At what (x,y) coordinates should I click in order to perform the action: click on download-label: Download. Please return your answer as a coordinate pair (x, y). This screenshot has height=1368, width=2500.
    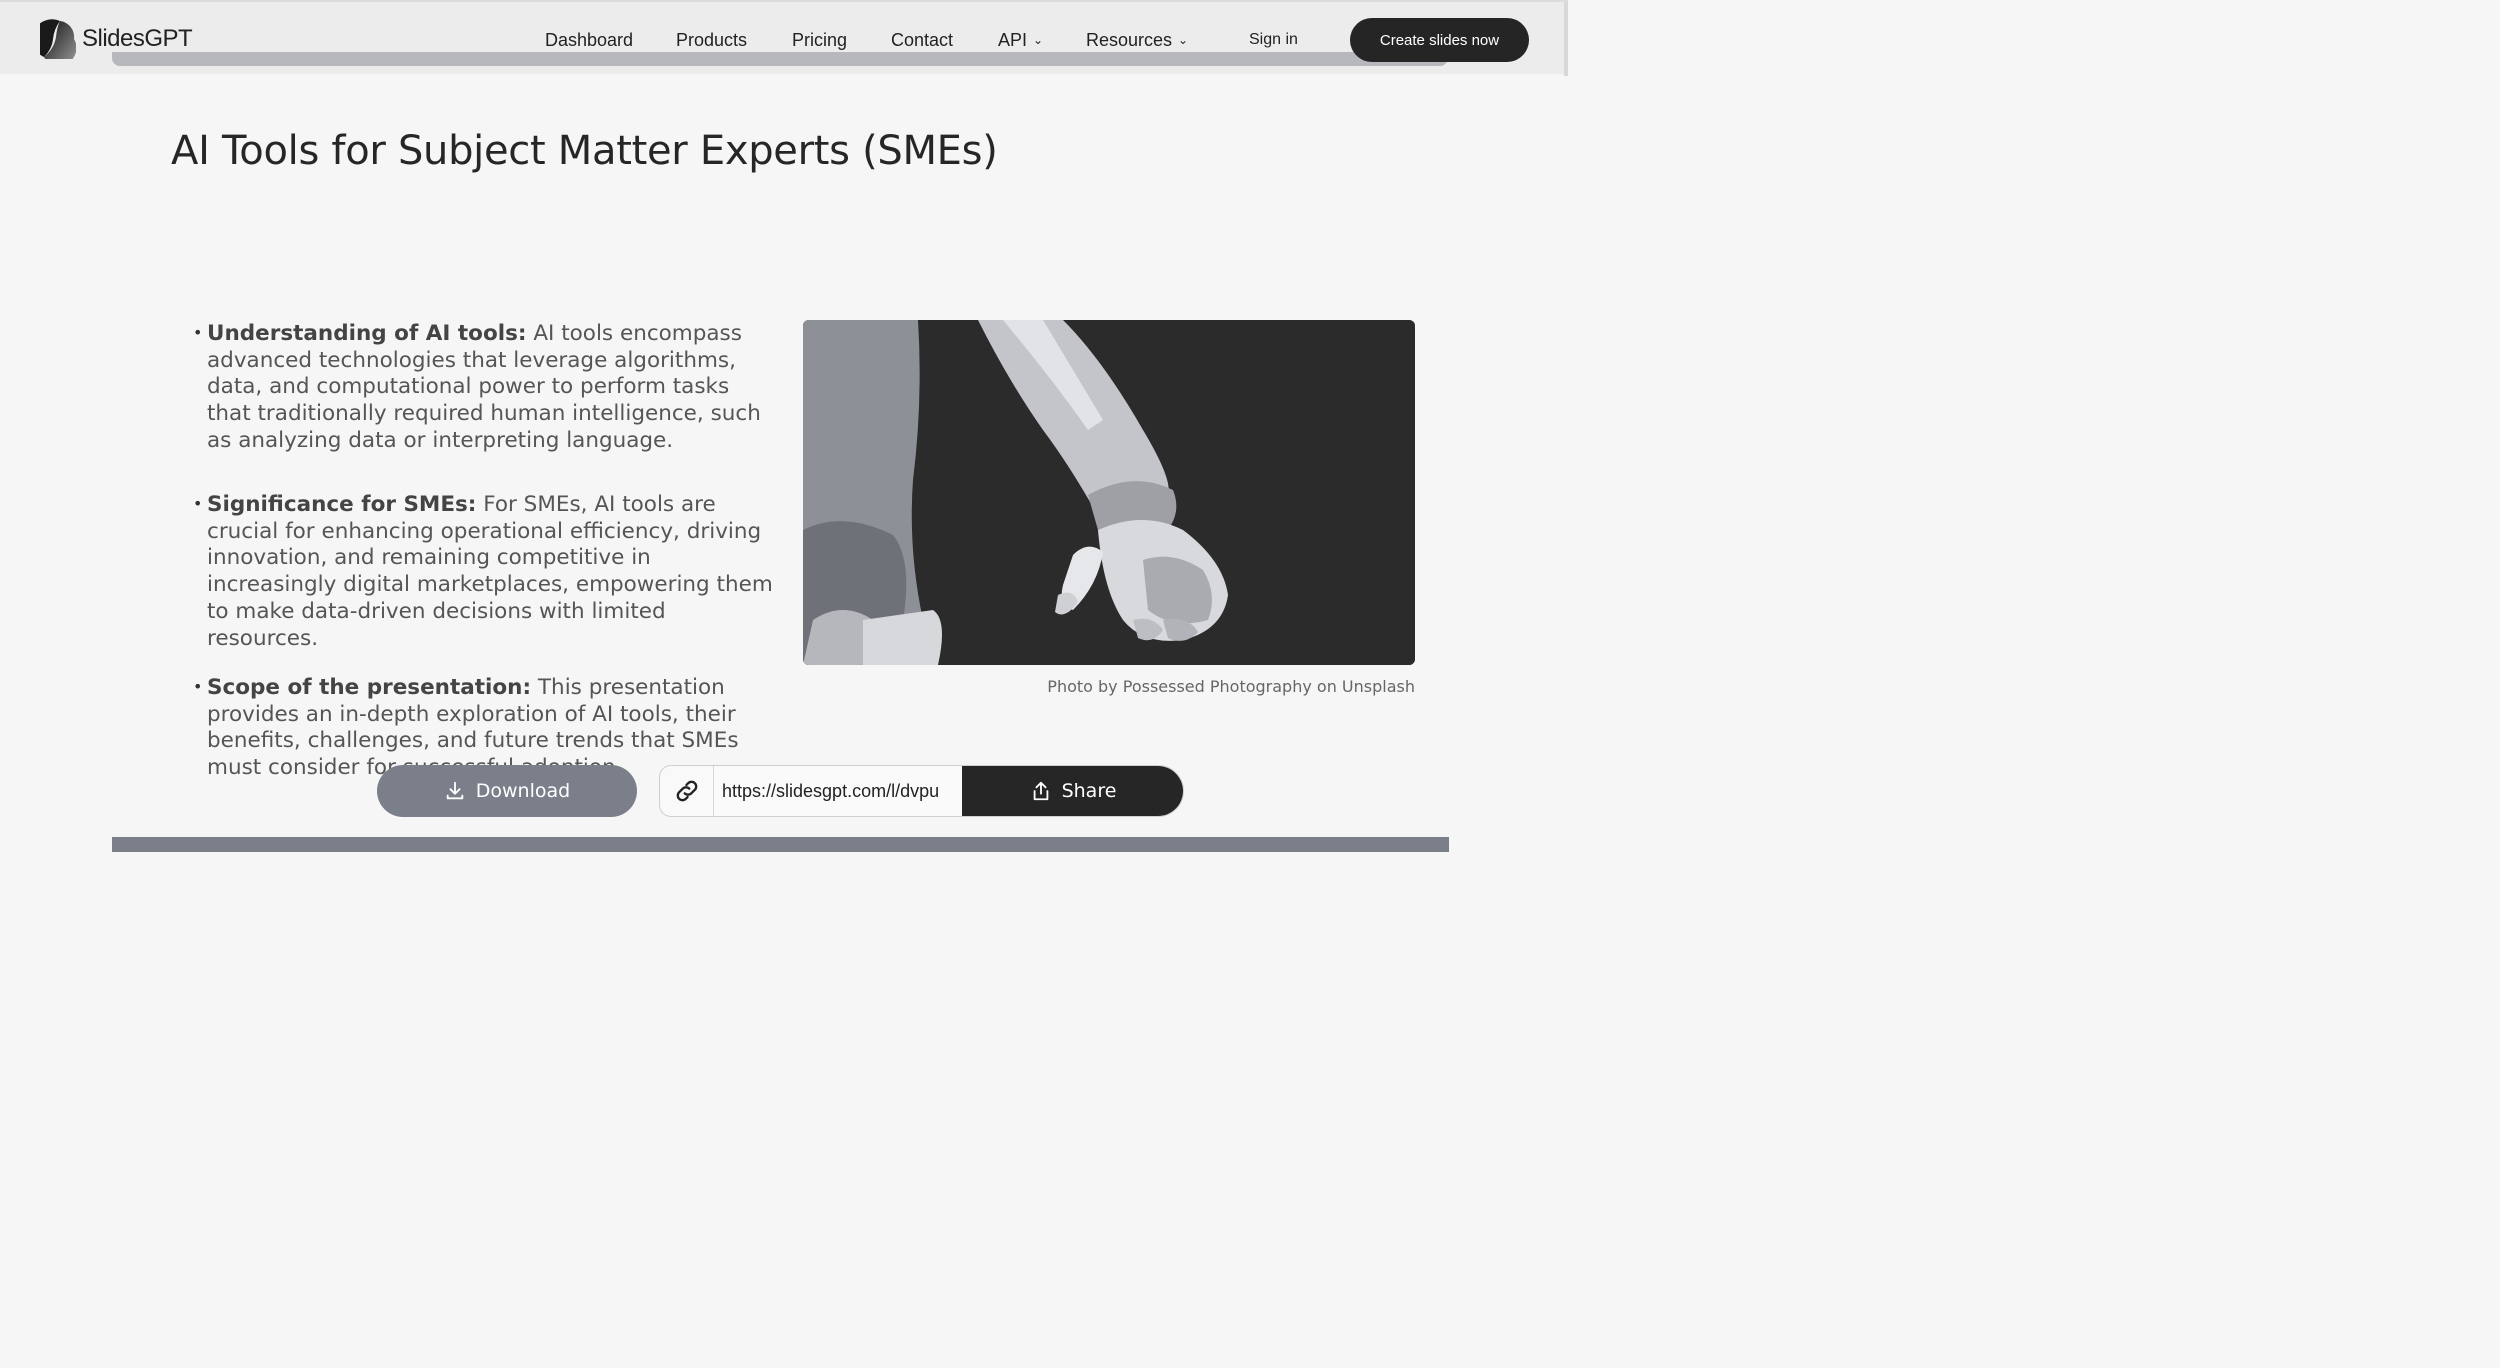
    Looking at the image, I should click on (523, 791).